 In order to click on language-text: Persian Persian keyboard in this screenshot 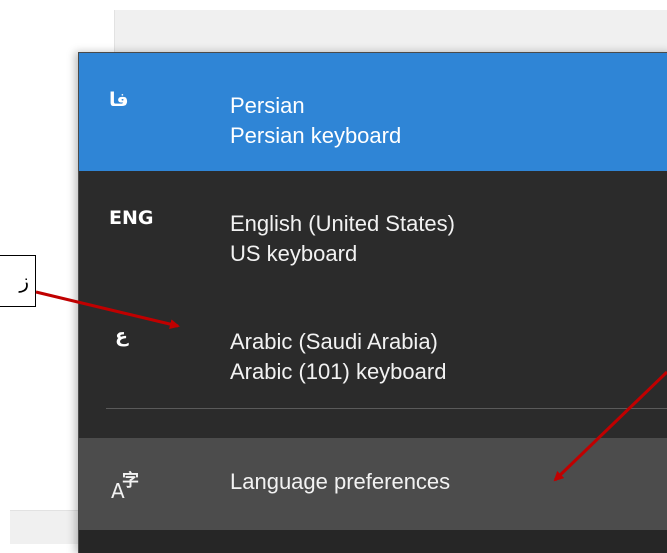, I will do `click(315, 121)`.